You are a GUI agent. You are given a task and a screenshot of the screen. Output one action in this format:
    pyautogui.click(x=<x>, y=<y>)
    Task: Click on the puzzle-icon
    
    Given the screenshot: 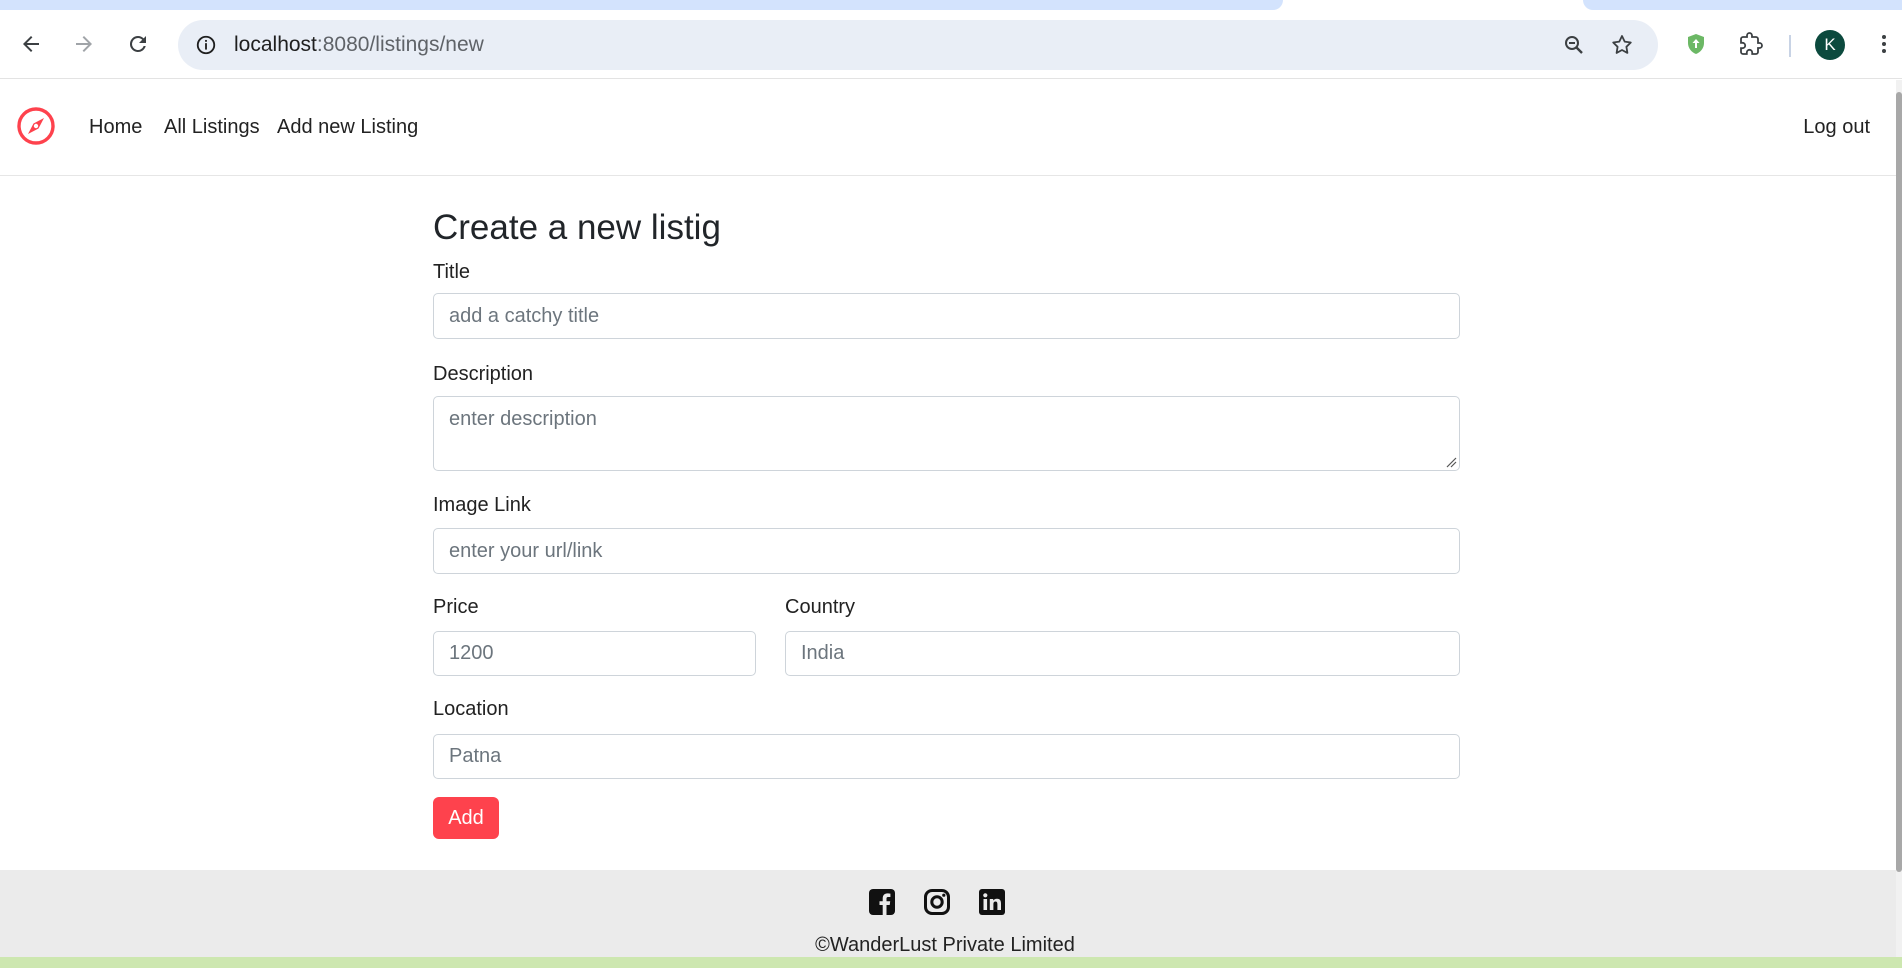 What is the action you would take?
    pyautogui.click(x=1751, y=44)
    